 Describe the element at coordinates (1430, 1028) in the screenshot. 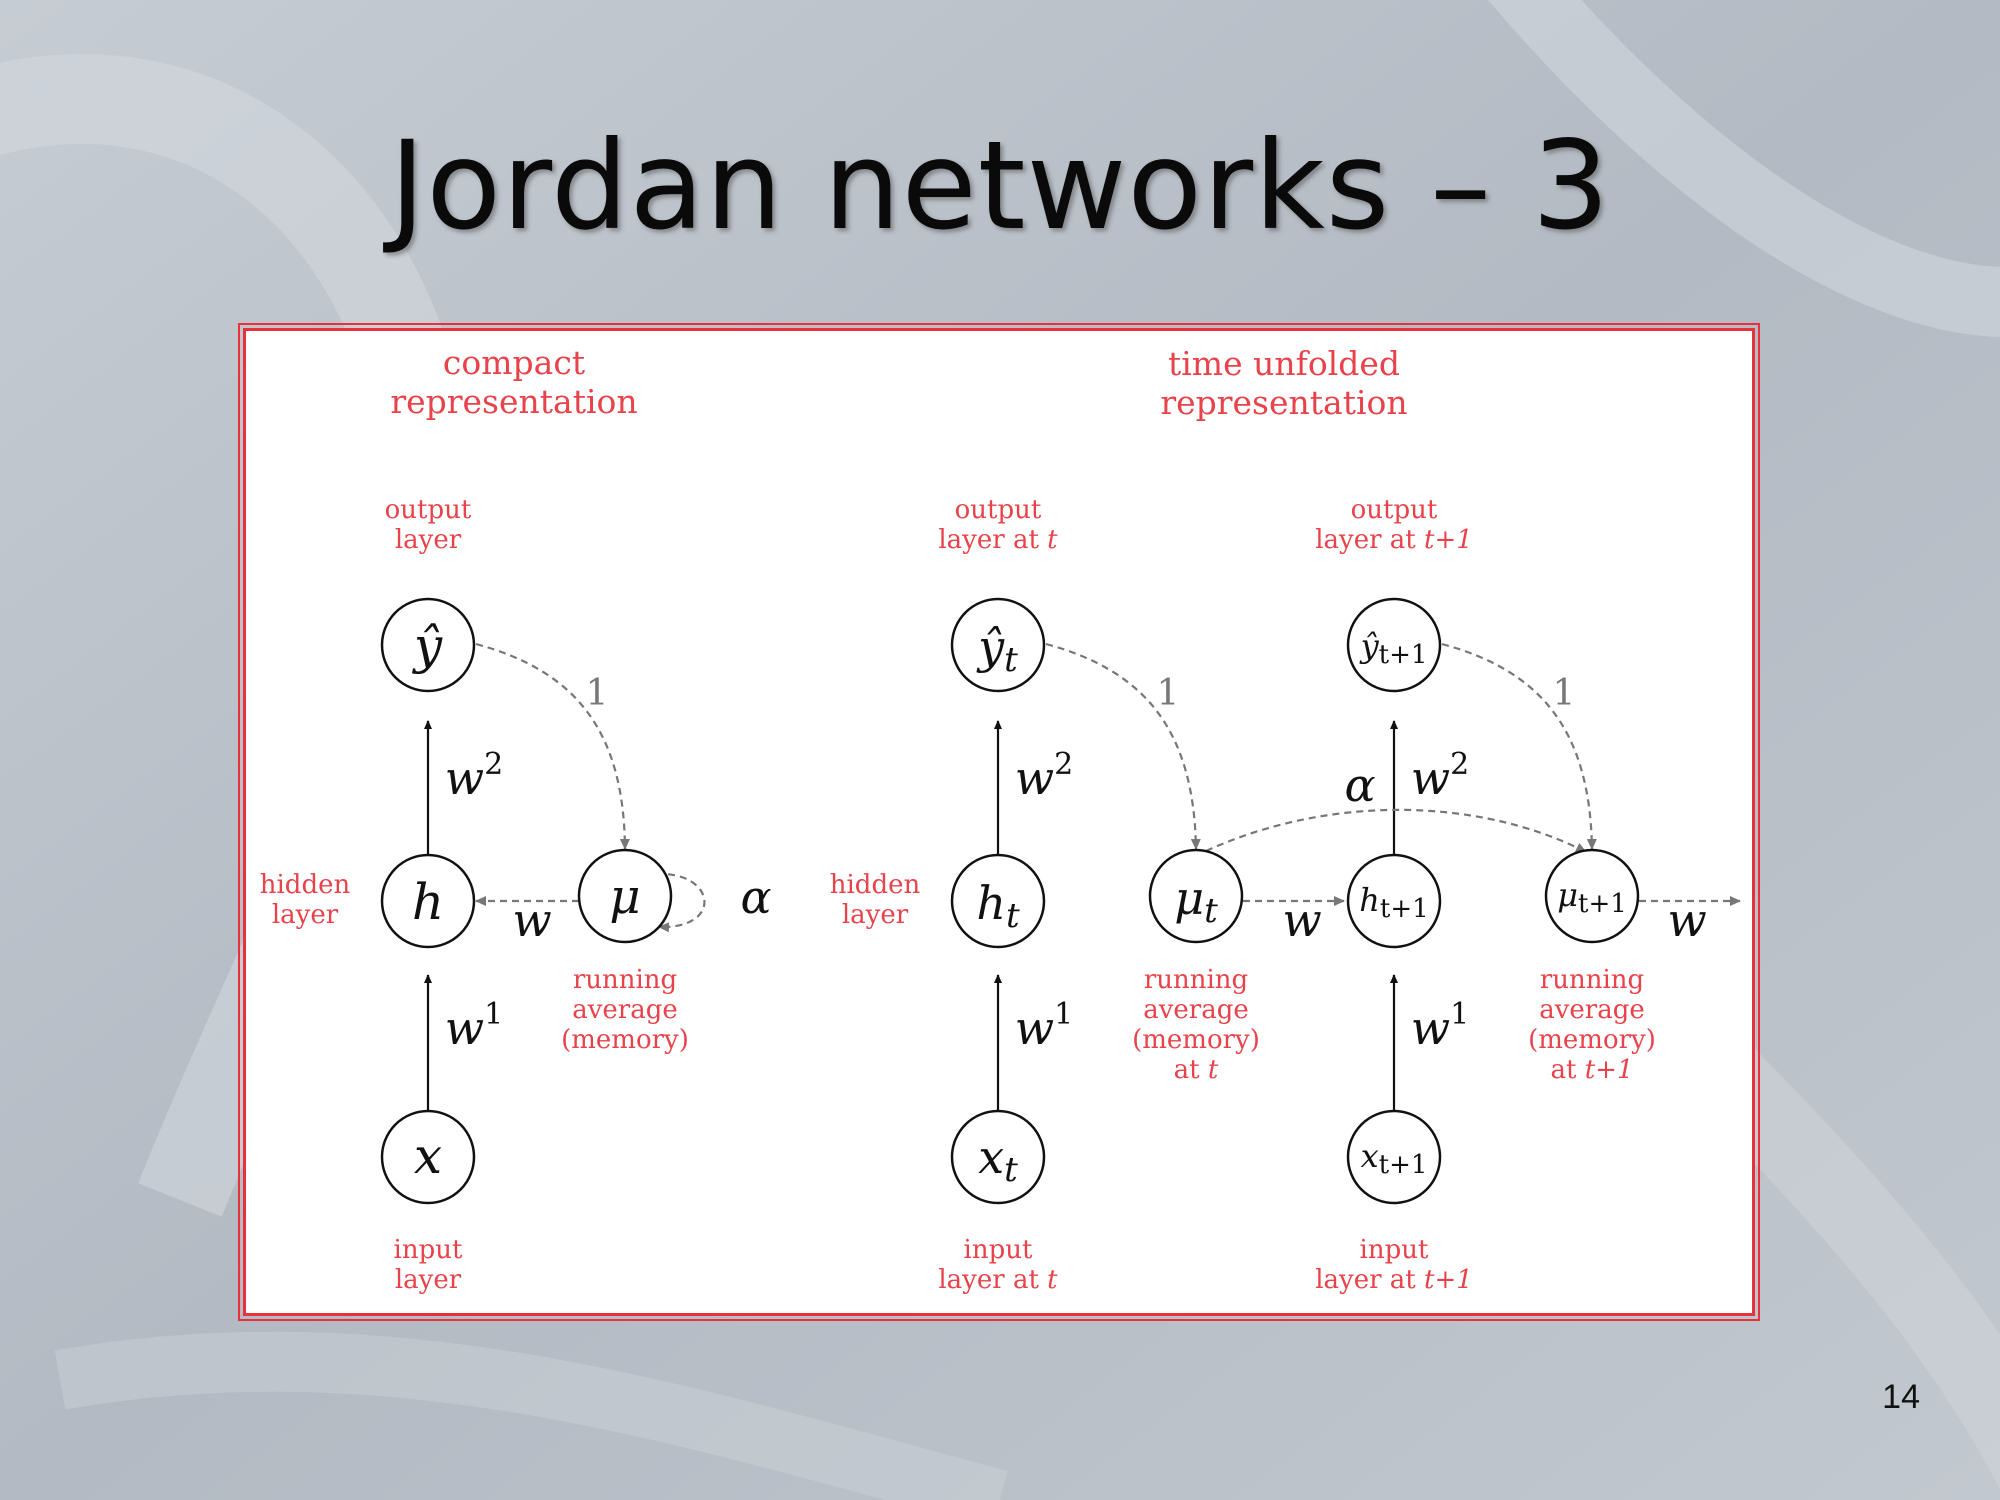

I see `unfolded-weight-w1-t1-base: w` at that location.